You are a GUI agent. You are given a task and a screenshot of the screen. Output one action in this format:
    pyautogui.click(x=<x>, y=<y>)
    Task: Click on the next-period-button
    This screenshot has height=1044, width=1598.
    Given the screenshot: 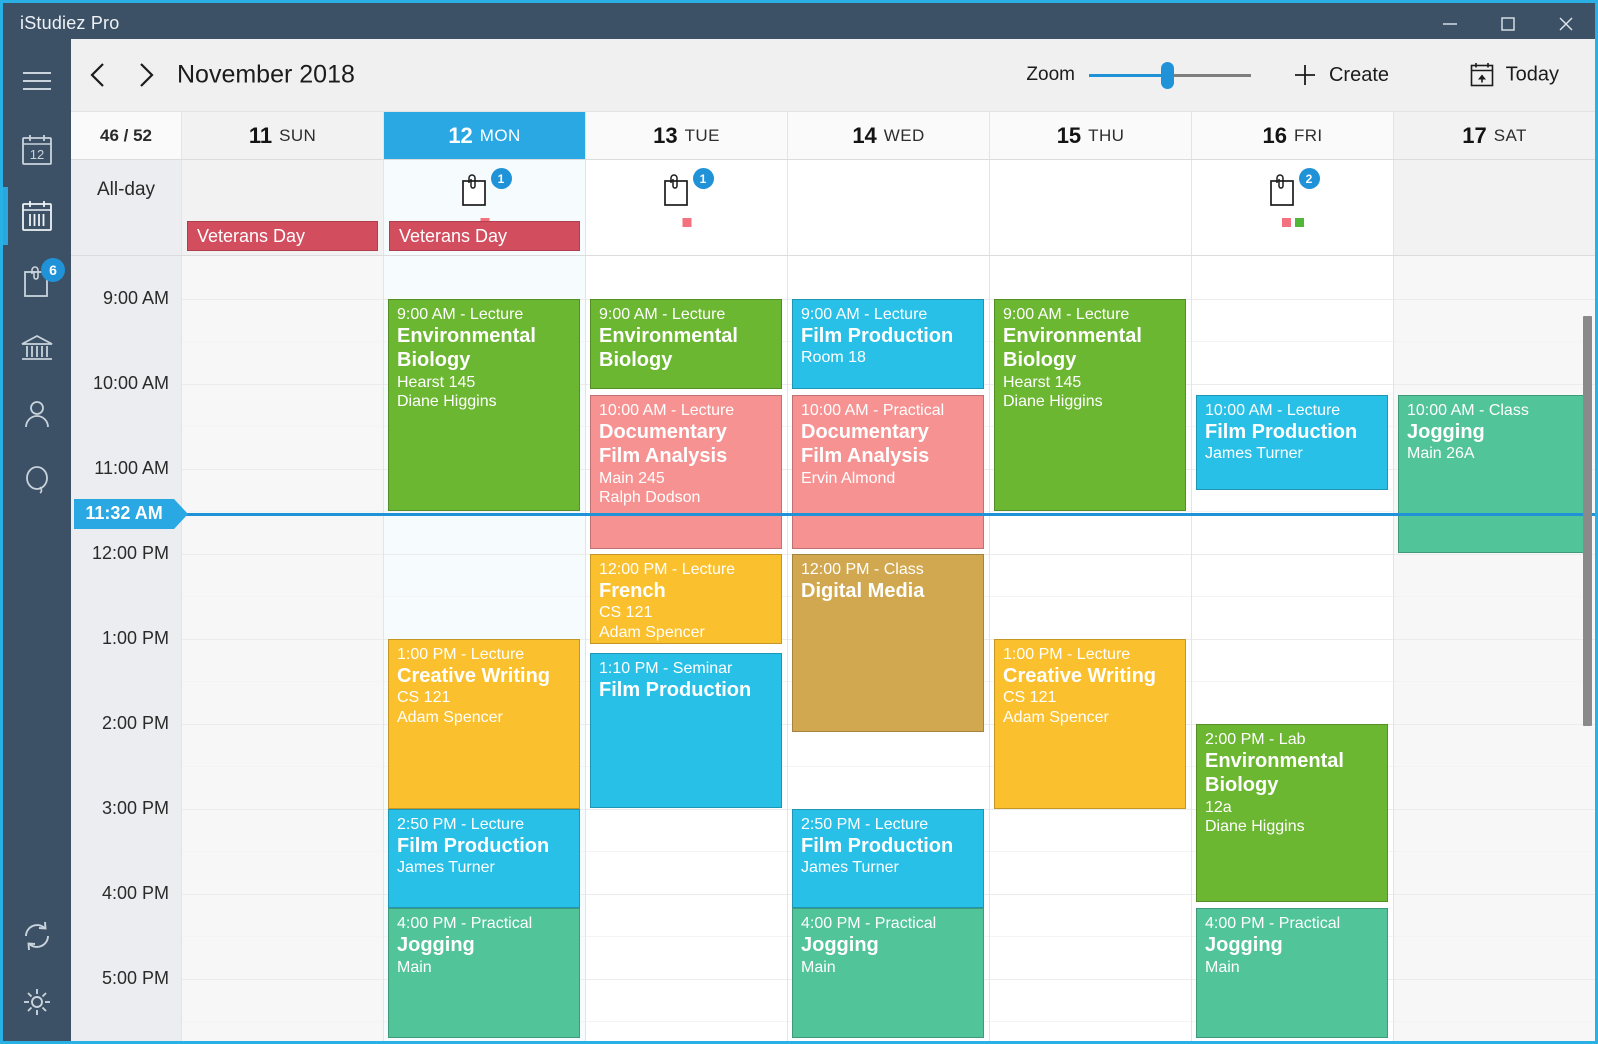 What is the action you would take?
    pyautogui.click(x=145, y=75)
    